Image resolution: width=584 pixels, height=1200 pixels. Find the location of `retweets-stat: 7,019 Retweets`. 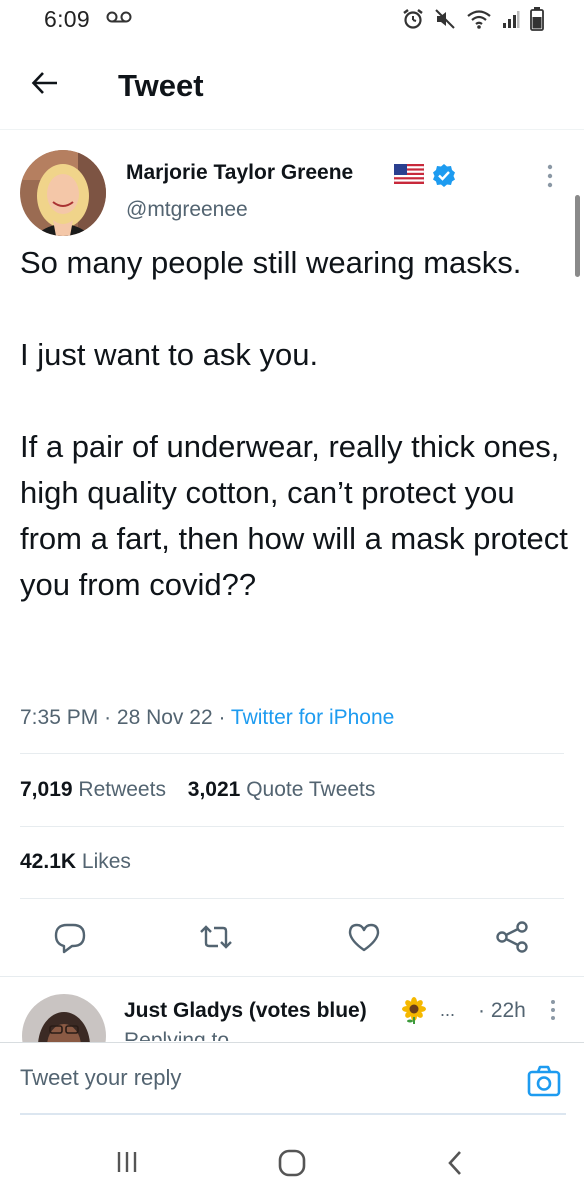

retweets-stat: 7,019 Retweets is located at coordinates (93, 789).